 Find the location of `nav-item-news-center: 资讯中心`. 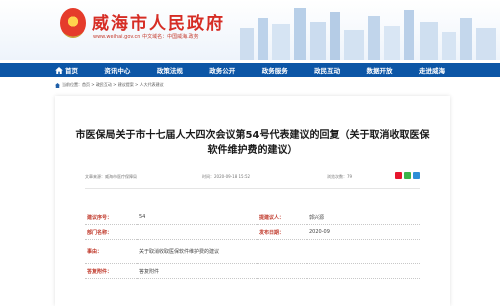

nav-item-news-center: 资讯中心 is located at coordinates (117, 70).